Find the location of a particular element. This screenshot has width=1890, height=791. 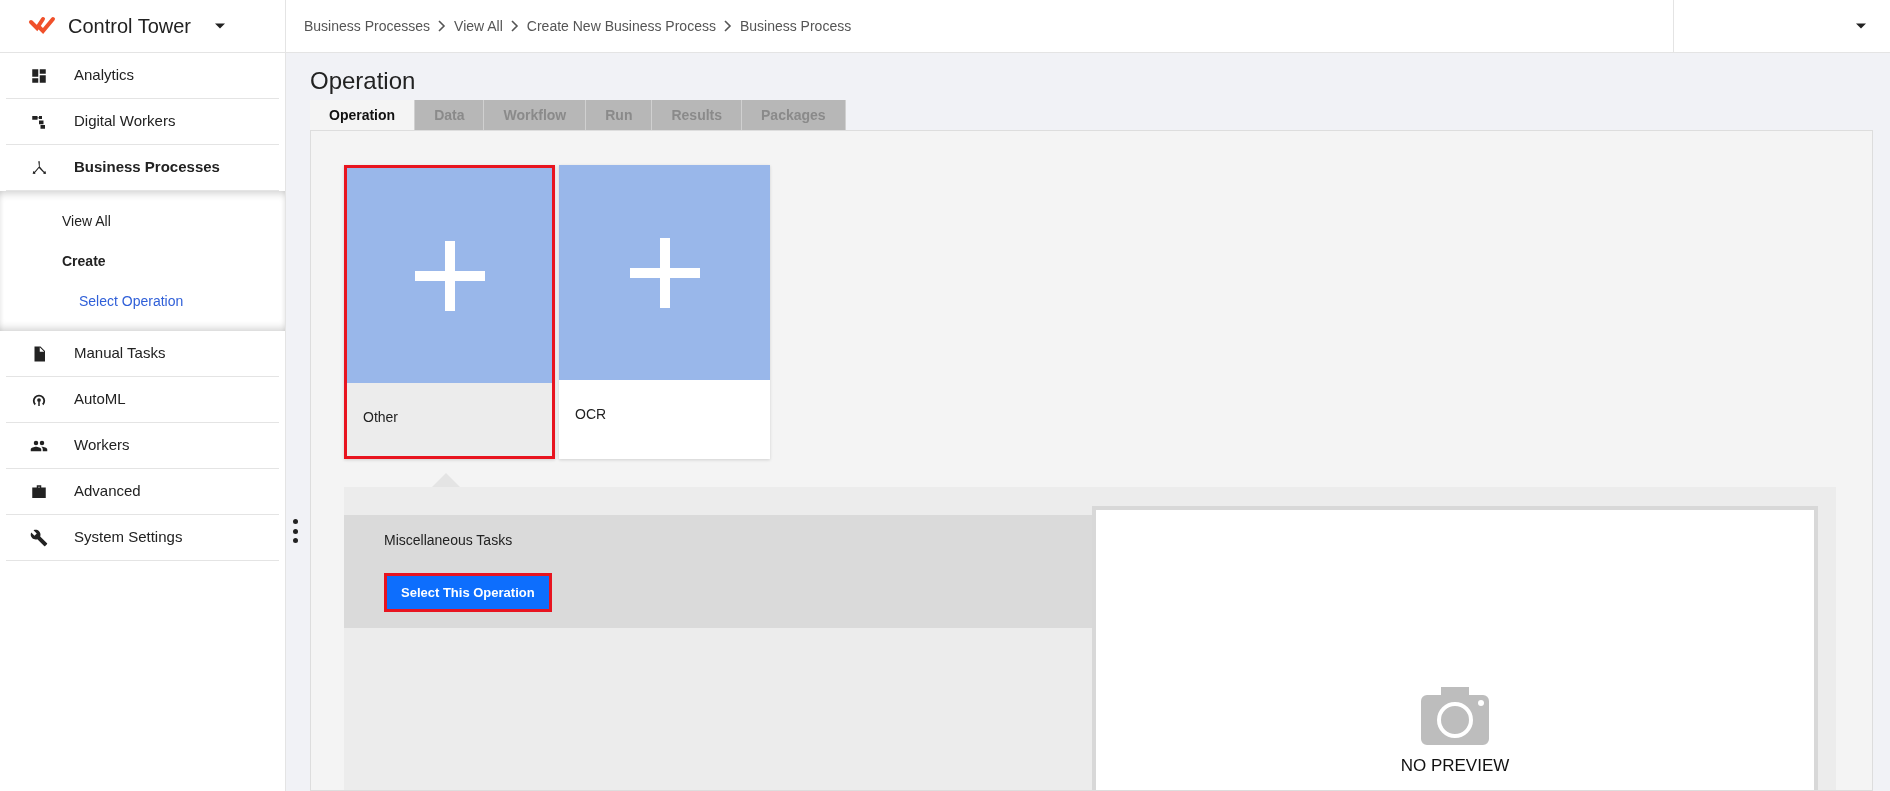

branch-icon is located at coordinates (39, 167).